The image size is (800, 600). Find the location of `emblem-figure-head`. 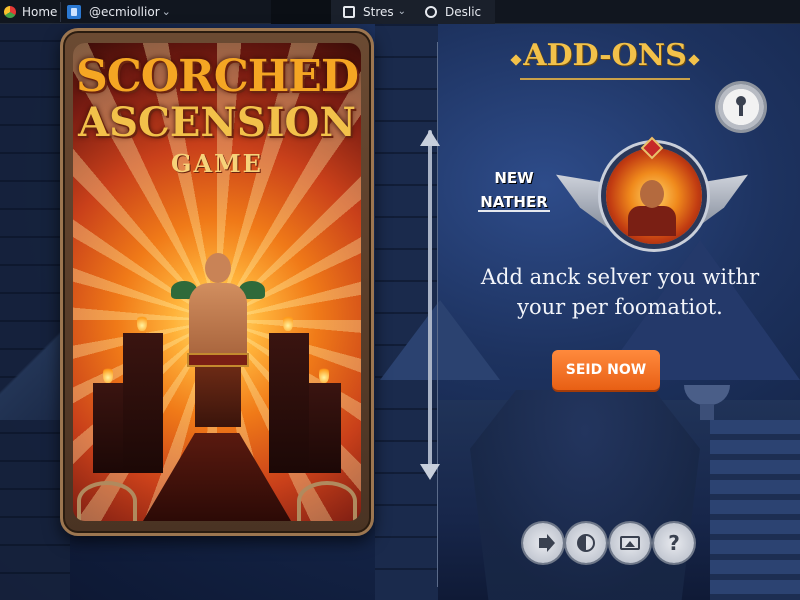

emblem-figure-head is located at coordinates (652, 194).